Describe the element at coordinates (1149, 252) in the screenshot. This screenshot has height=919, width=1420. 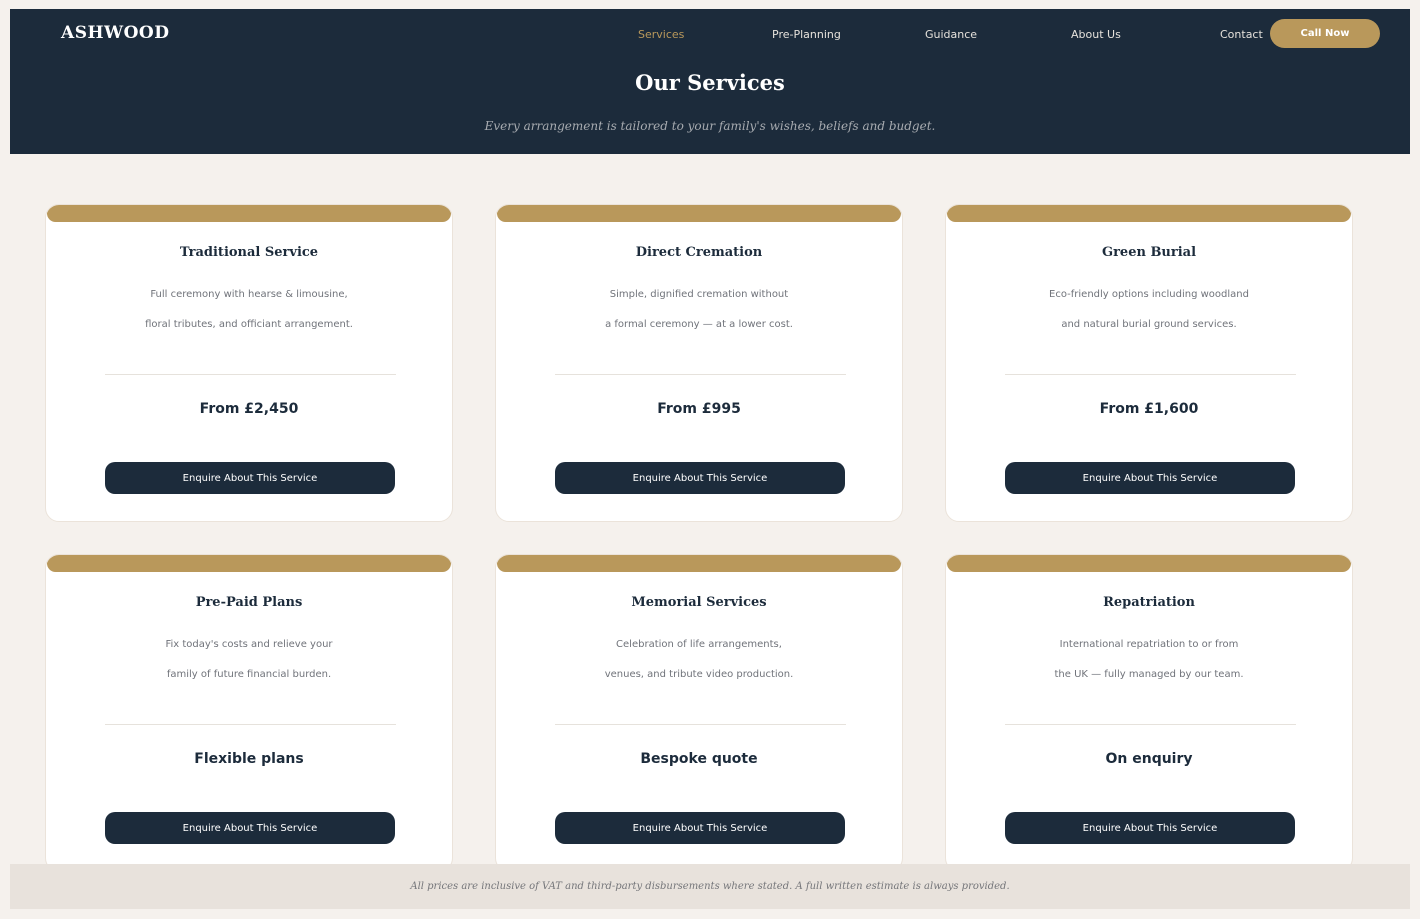
I see `card-title: Green Burial` at that location.